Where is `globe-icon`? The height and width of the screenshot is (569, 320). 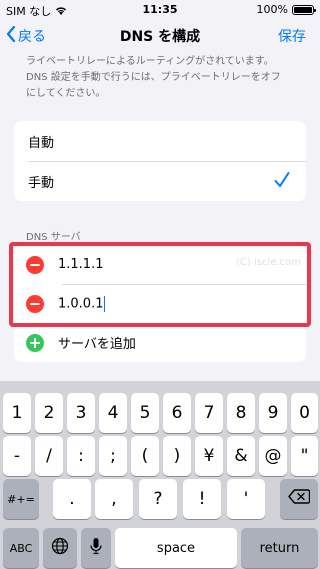 globe-icon is located at coordinates (60, 548).